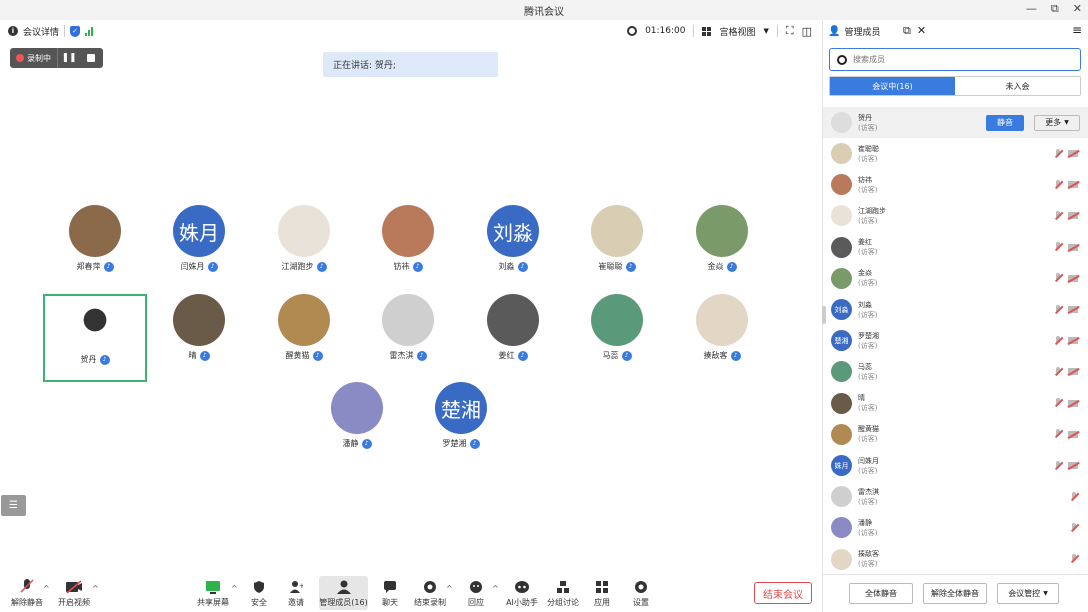 Image resolution: width=1088 pixels, height=612 pixels. I want to click on panel-resize-handle, so click(824, 315).